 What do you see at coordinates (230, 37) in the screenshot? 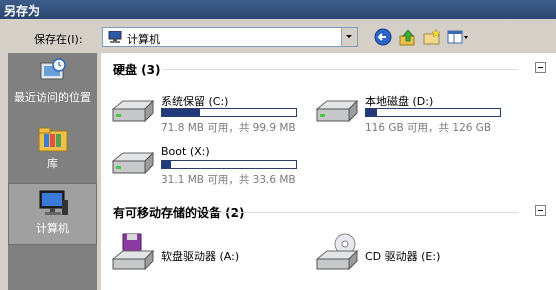
I see `save-in-combo: 计算机` at bounding box center [230, 37].